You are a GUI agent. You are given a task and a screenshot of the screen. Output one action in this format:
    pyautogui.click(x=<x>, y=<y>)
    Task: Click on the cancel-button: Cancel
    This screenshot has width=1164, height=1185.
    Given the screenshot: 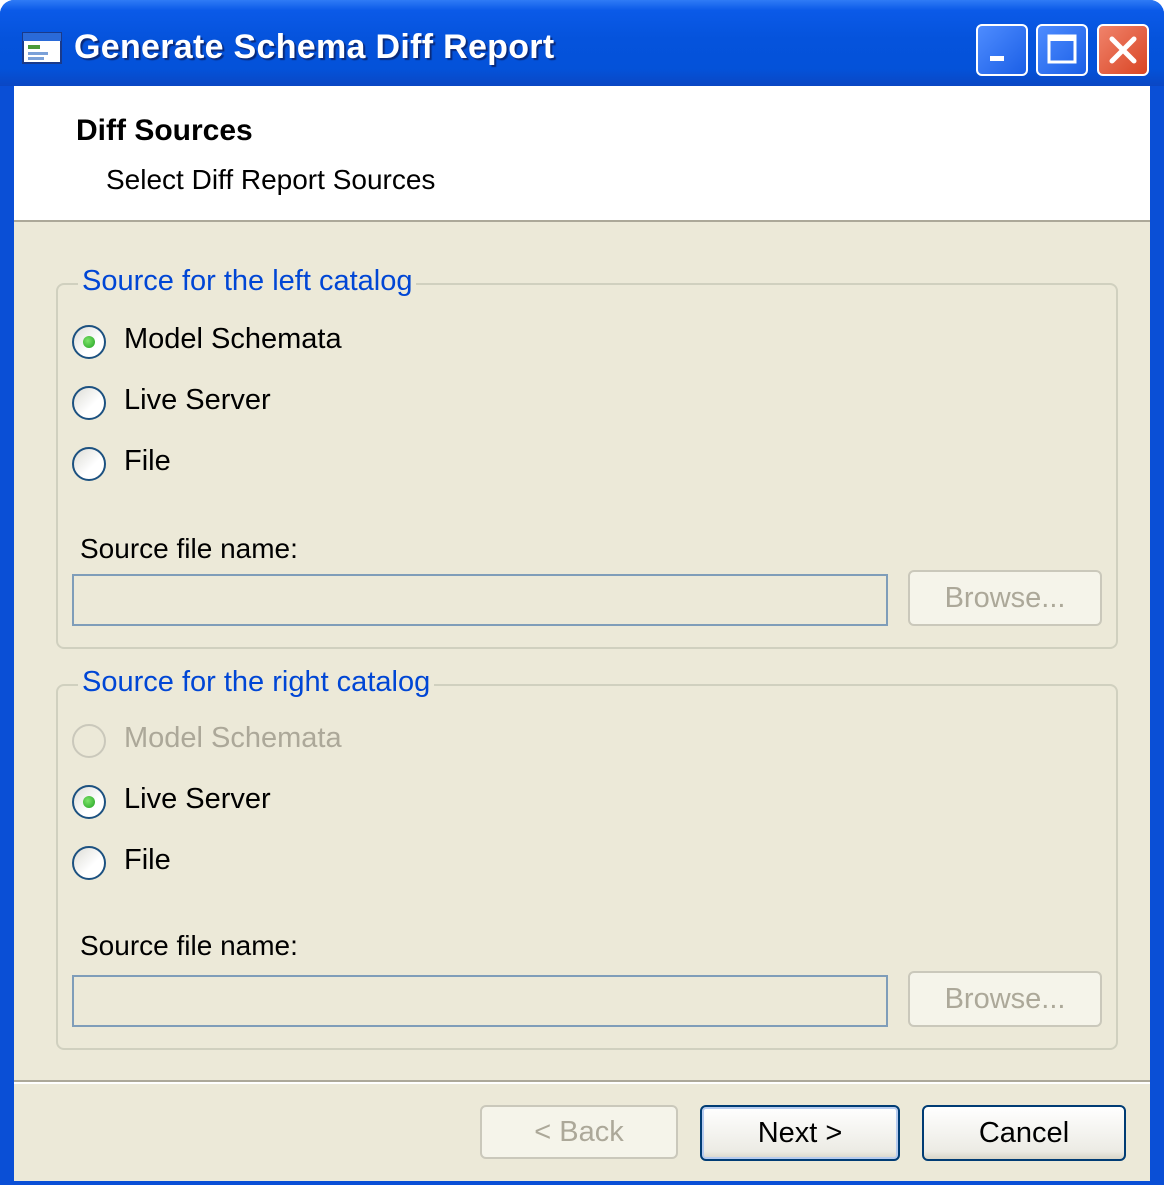 What is the action you would take?
    pyautogui.click(x=1024, y=1133)
    